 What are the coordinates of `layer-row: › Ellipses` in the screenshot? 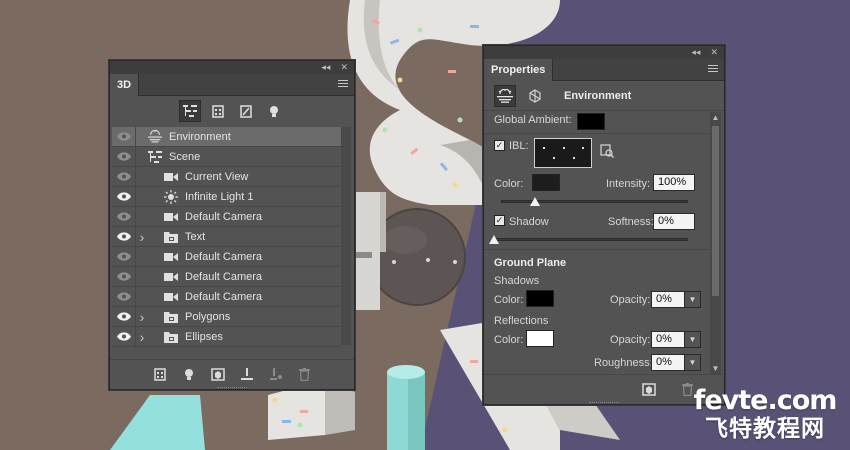 It's located at (226, 336).